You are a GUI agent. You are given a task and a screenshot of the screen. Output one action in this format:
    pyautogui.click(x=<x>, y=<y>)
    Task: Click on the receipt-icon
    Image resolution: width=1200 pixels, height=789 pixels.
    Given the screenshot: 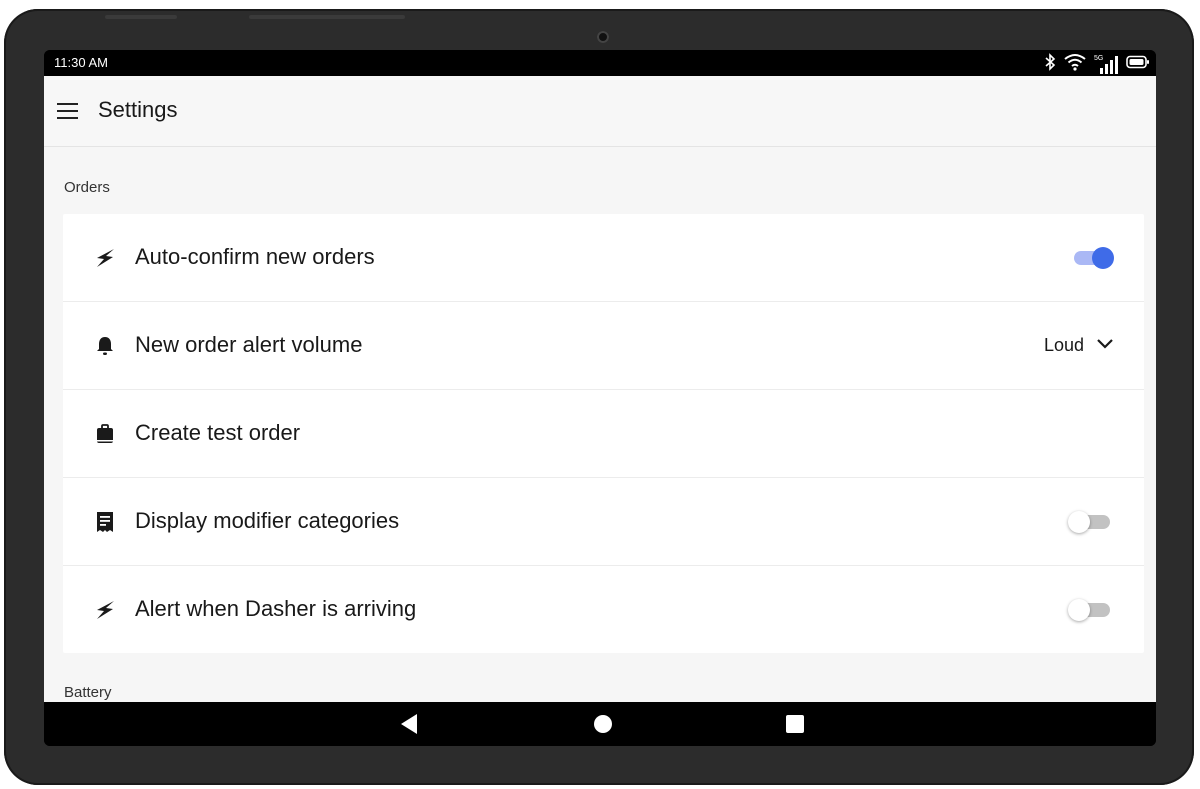 What is the action you would take?
    pyautogui.click(x=105, y=522)
    